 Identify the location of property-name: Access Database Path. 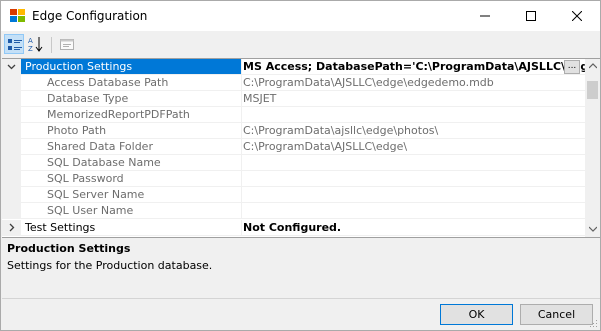
(131, 83).